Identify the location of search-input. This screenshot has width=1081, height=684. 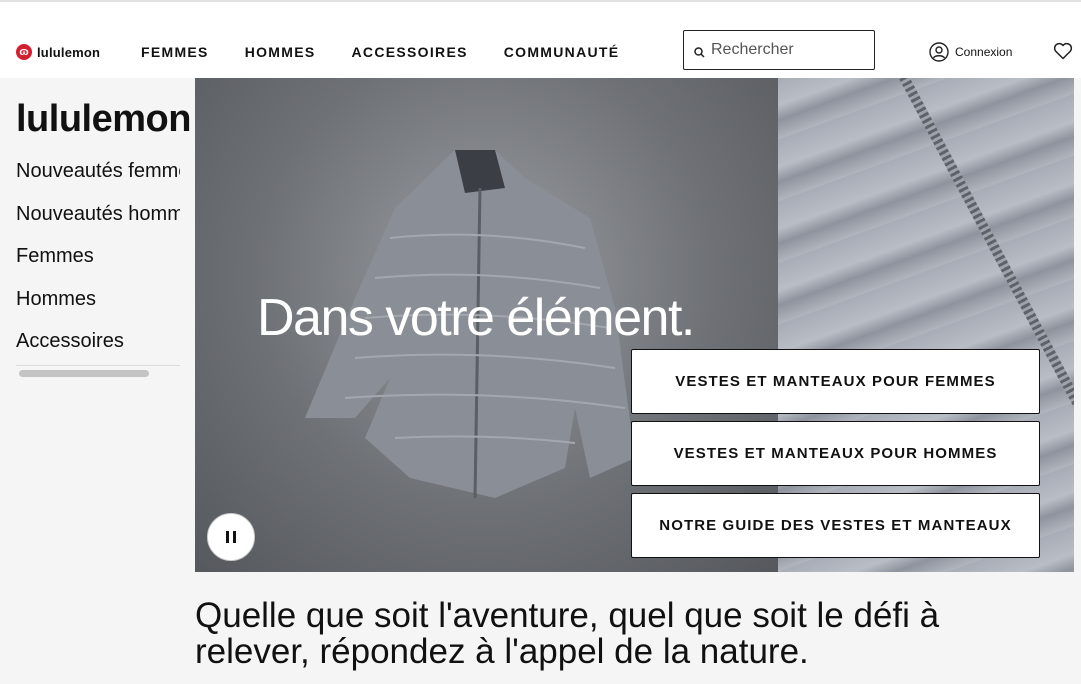
(786, 50).